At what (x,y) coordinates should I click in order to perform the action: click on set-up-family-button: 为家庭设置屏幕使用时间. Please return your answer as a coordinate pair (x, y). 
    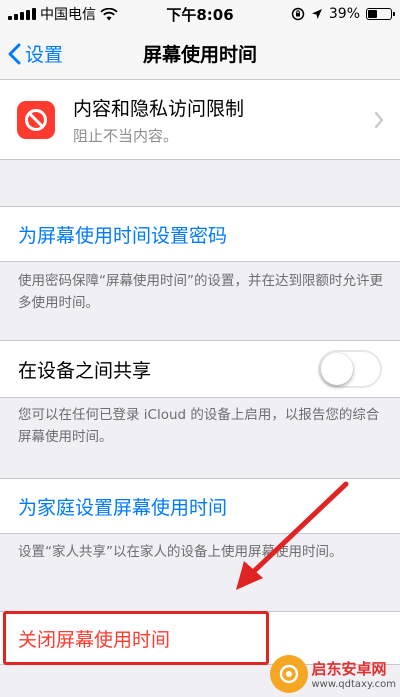
    Looking at the image, I should click on (200, 506).